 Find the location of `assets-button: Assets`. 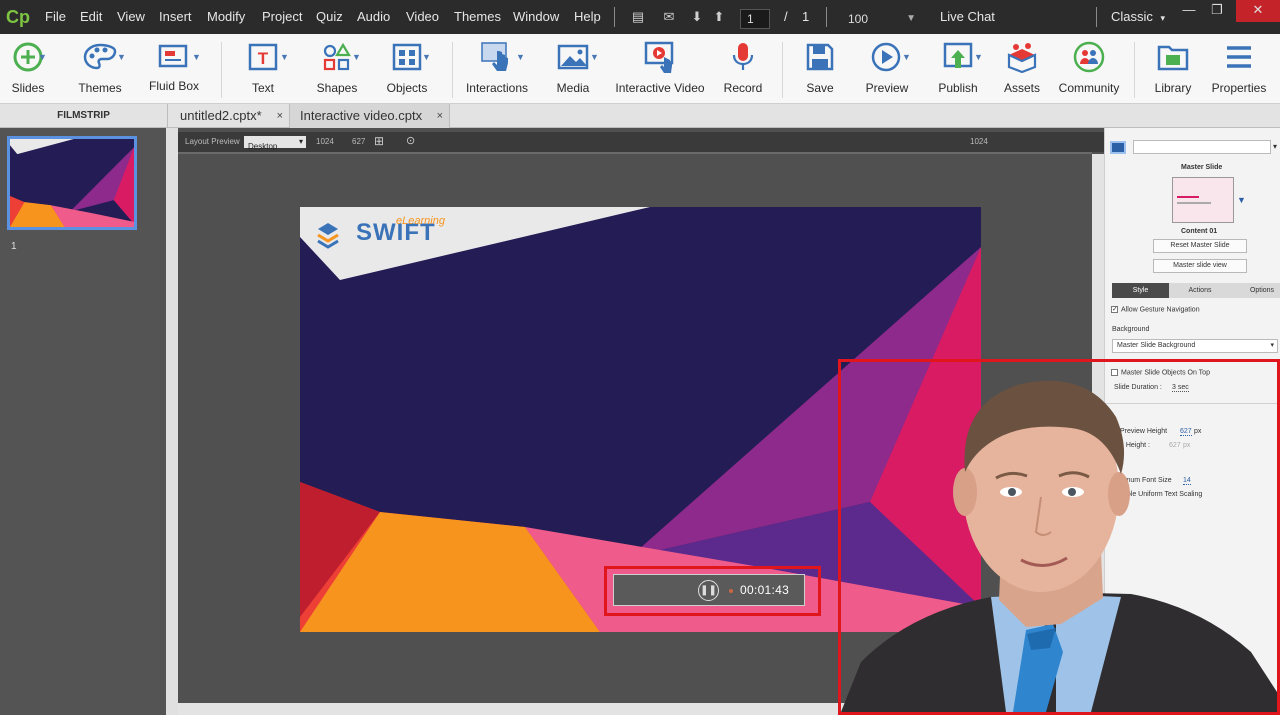

assets-button: Assets is located at coordinates (1022, 69).